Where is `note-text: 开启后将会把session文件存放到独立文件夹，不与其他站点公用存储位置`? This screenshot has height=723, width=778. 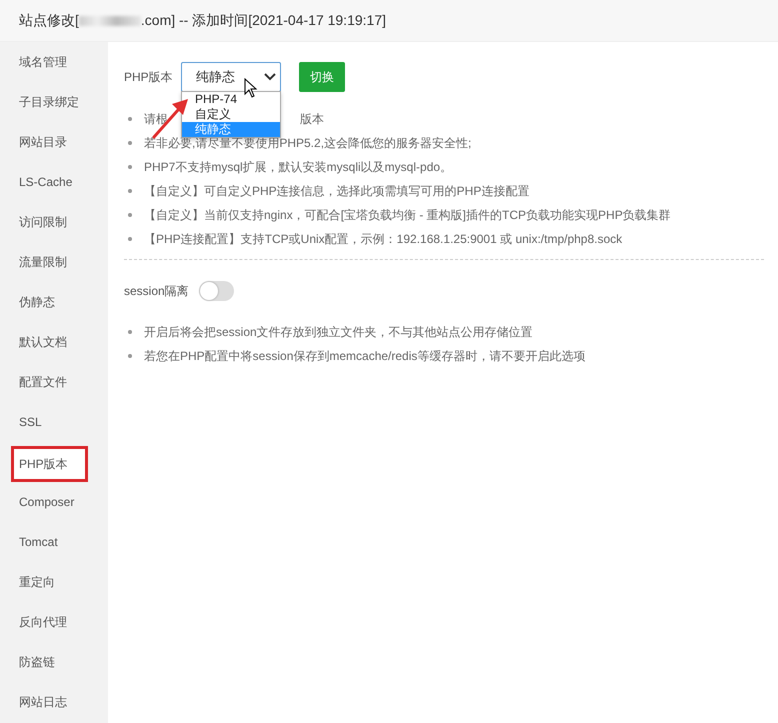 note-text: 开启后将会把session文件存放到独立文件夹，不与其他站点公用存储位置 is located at coordinates (338, 332).